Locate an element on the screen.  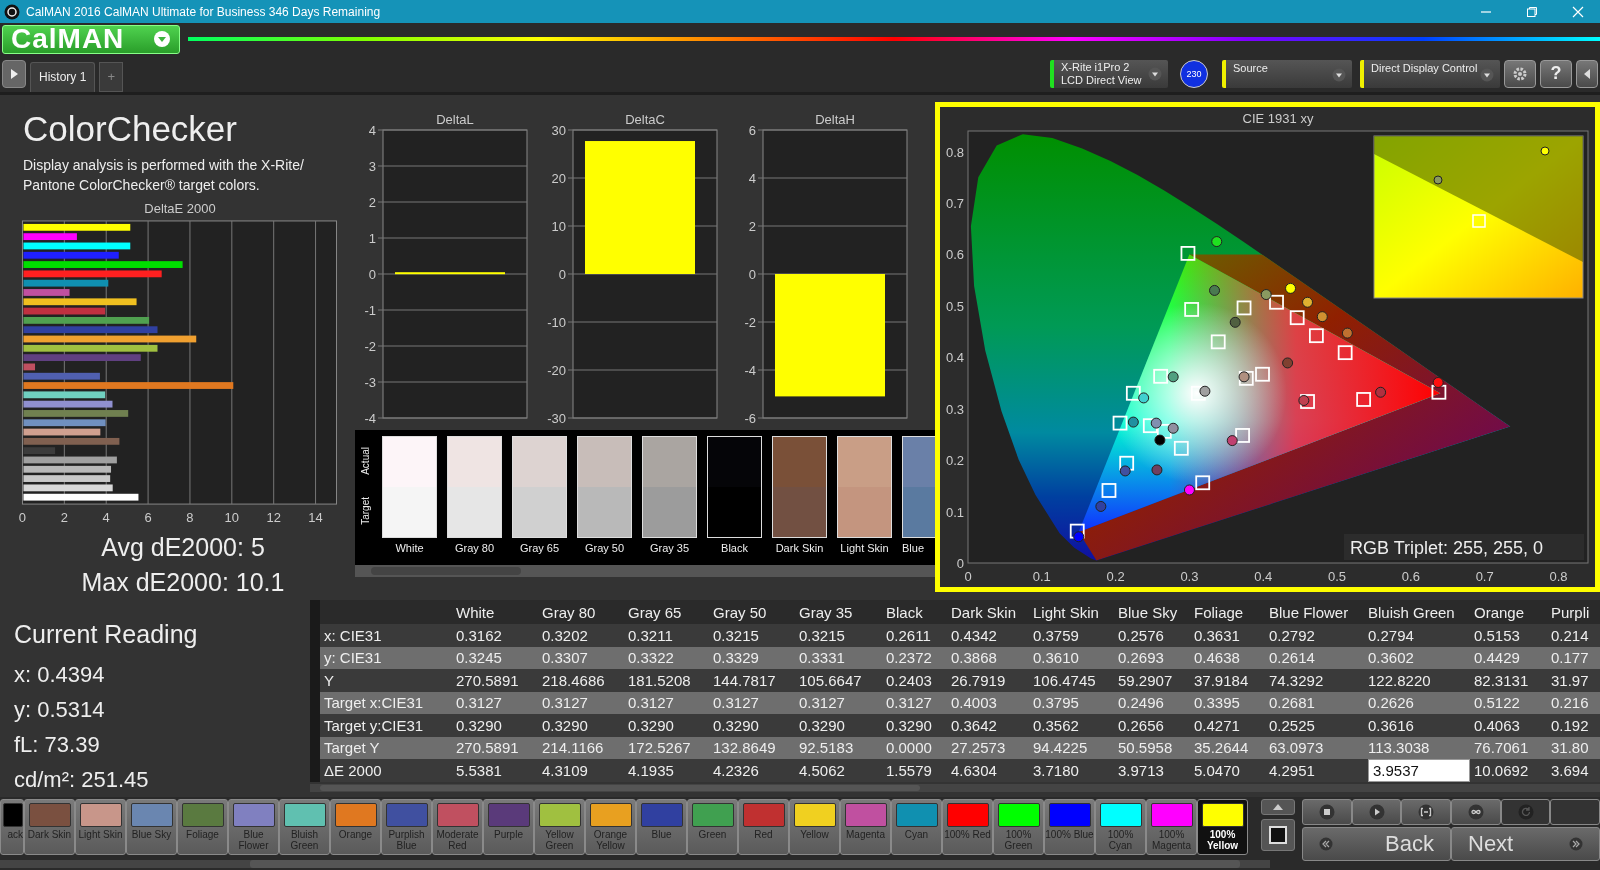
table-cell: 0.3329 is located at coordinates (756, 657).